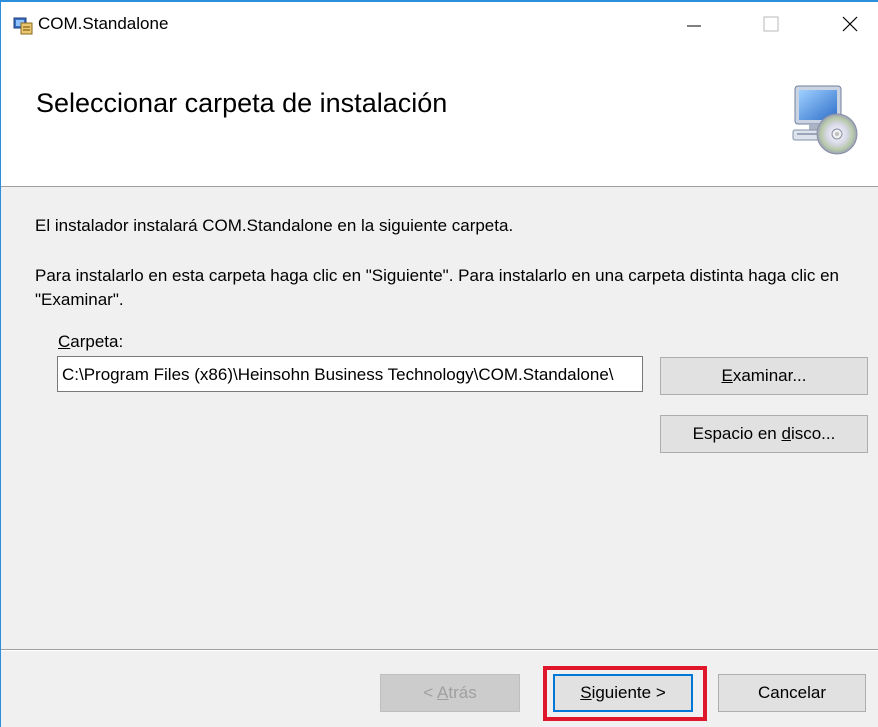 The image size is (878, 727). What do you see at coordinates (825, 120) in the screenshot?
I see `computer-cd-icon` at bounding box center [825, 120].